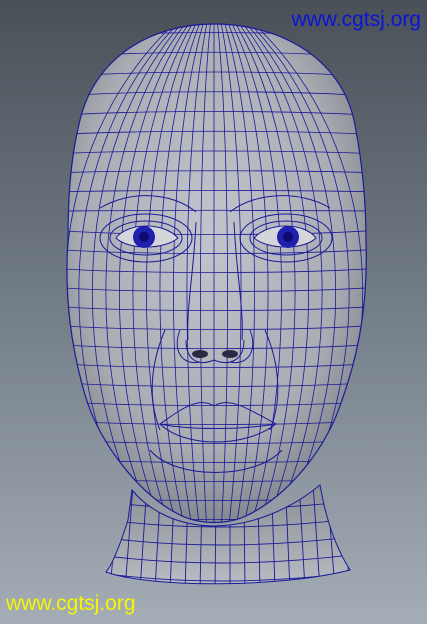  Describe the element at coordinates (356, 19) in the screenshot. I see `watermark-top: www.cgtsj.org` at that location.